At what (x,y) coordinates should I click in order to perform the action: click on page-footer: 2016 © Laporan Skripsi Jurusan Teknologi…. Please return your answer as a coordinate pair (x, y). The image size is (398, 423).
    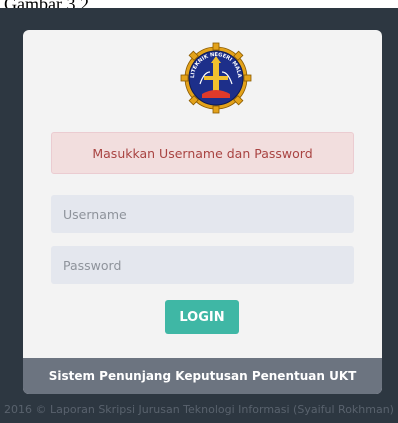
    Looking at the image, I should click on (199, 409).